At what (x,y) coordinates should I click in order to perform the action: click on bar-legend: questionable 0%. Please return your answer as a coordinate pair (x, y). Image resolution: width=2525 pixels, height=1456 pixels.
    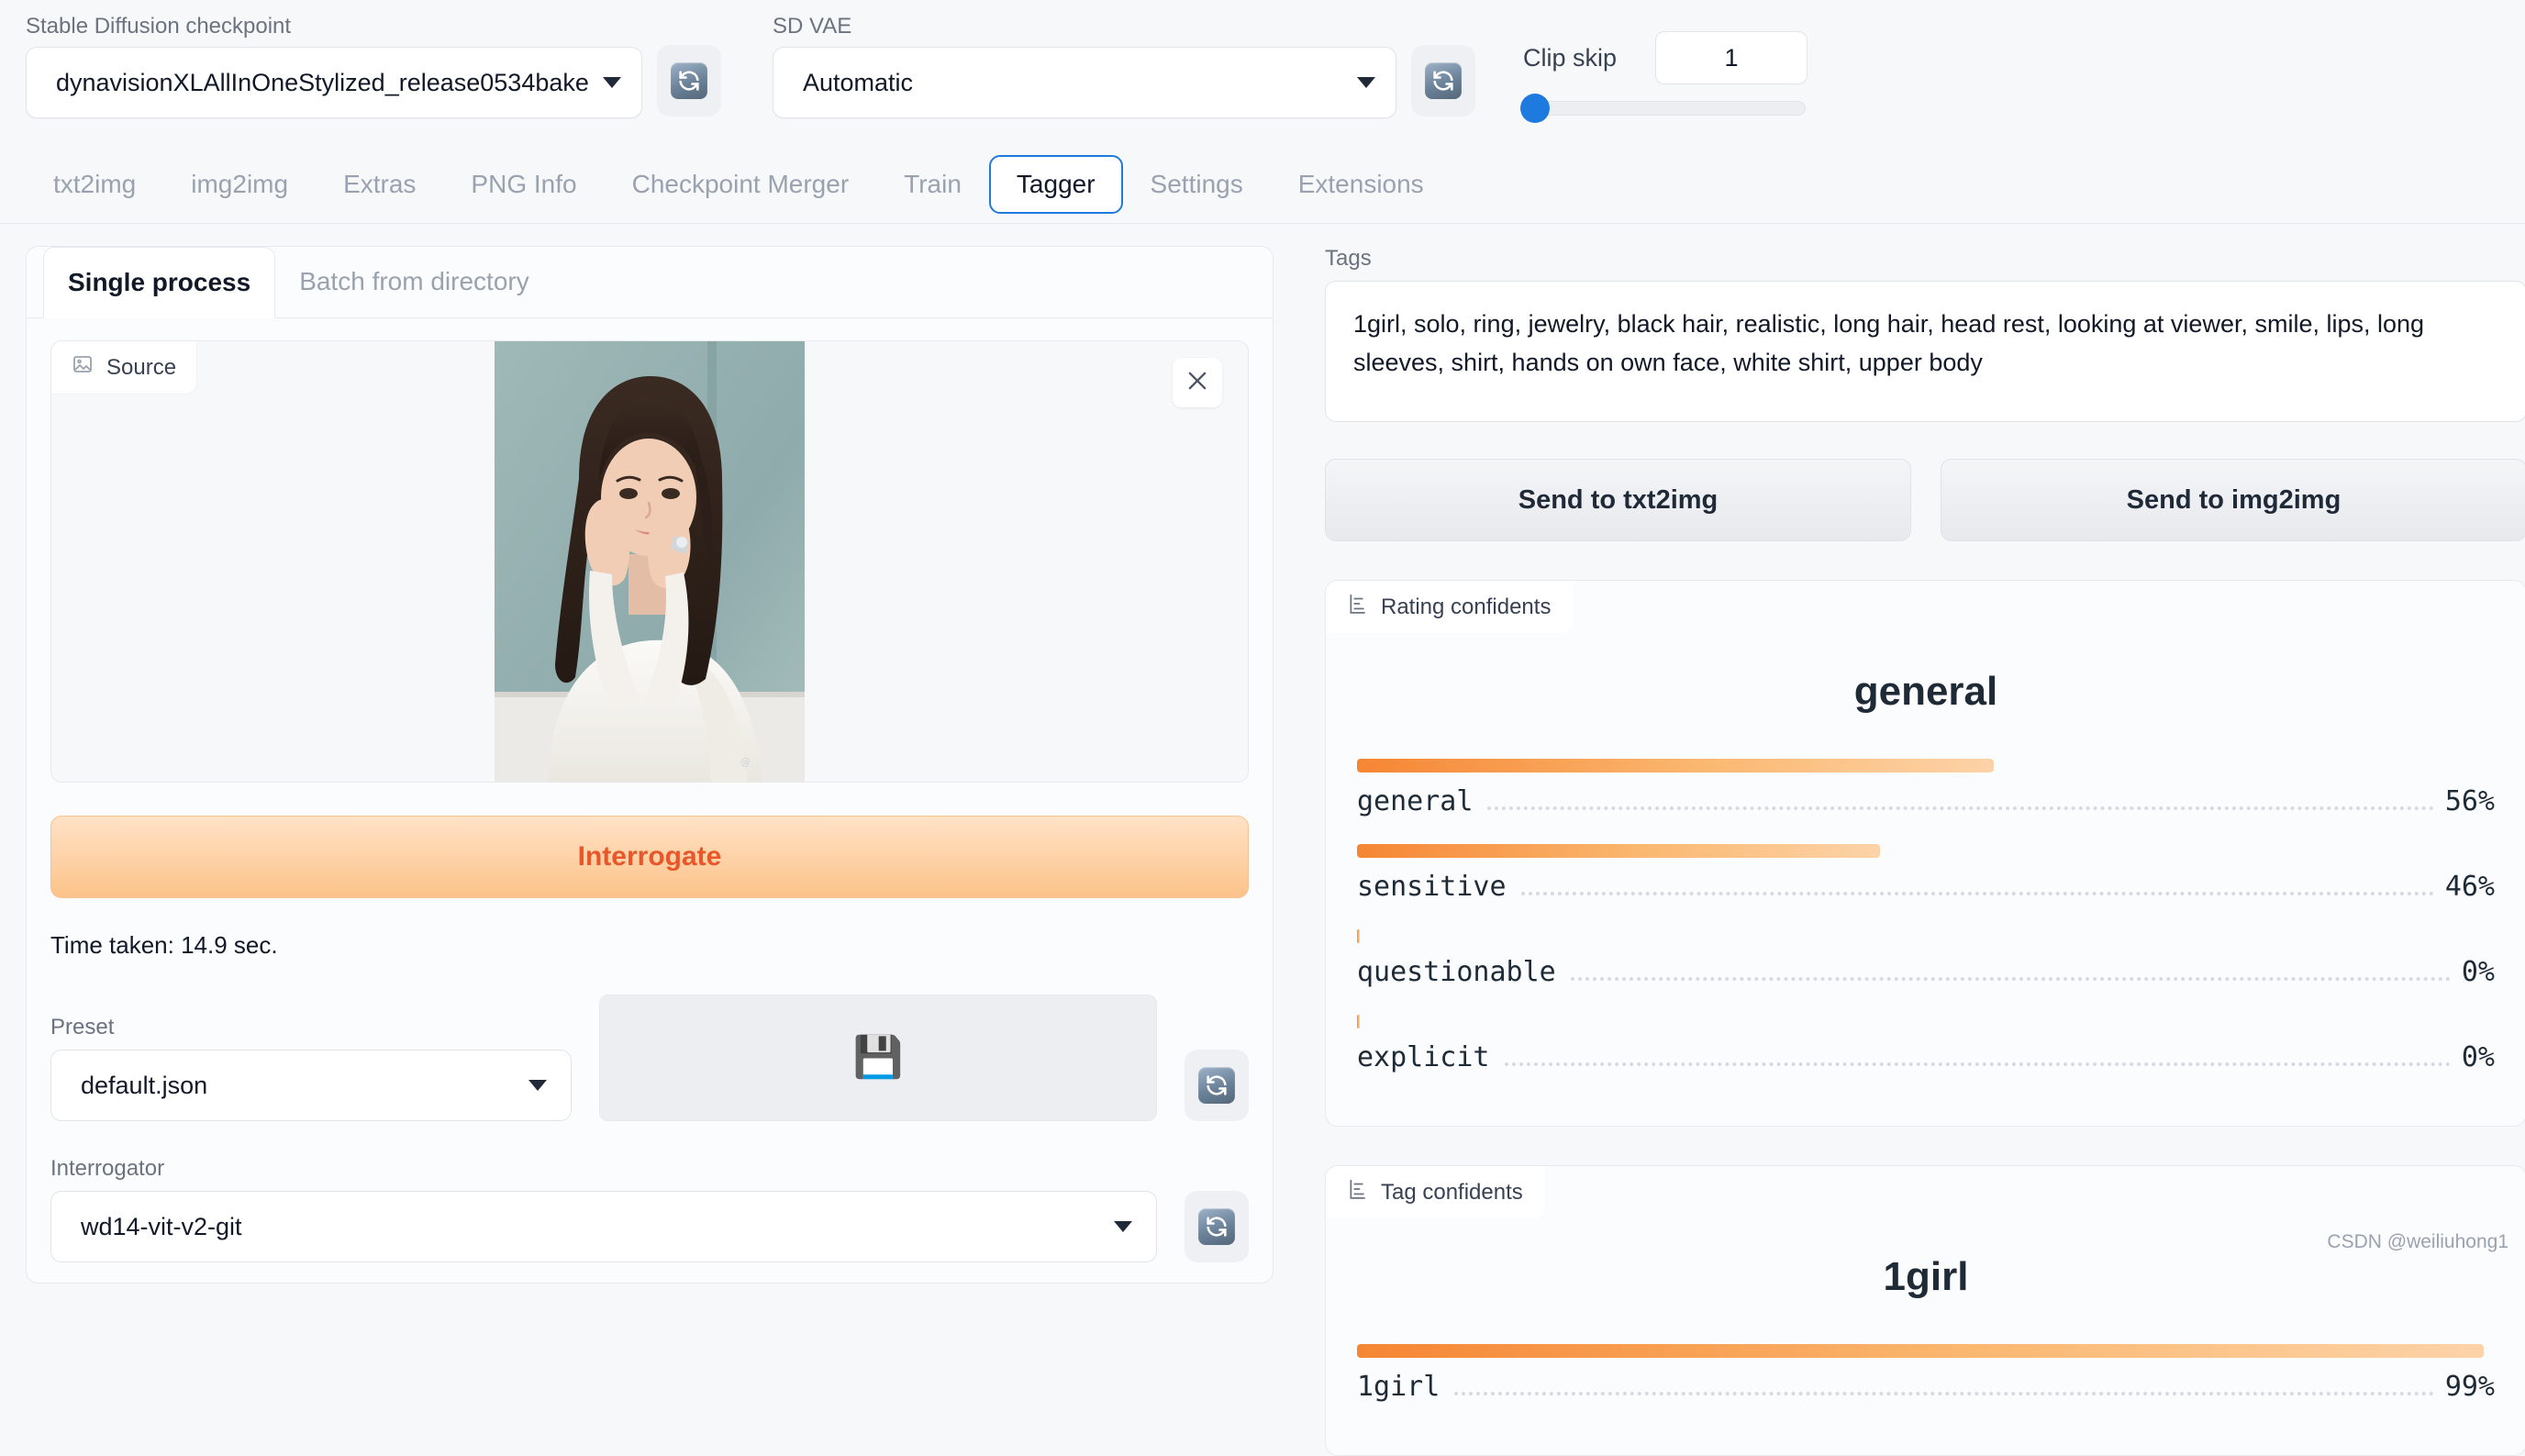
    Looking at the image, I should click on (1926, 966).